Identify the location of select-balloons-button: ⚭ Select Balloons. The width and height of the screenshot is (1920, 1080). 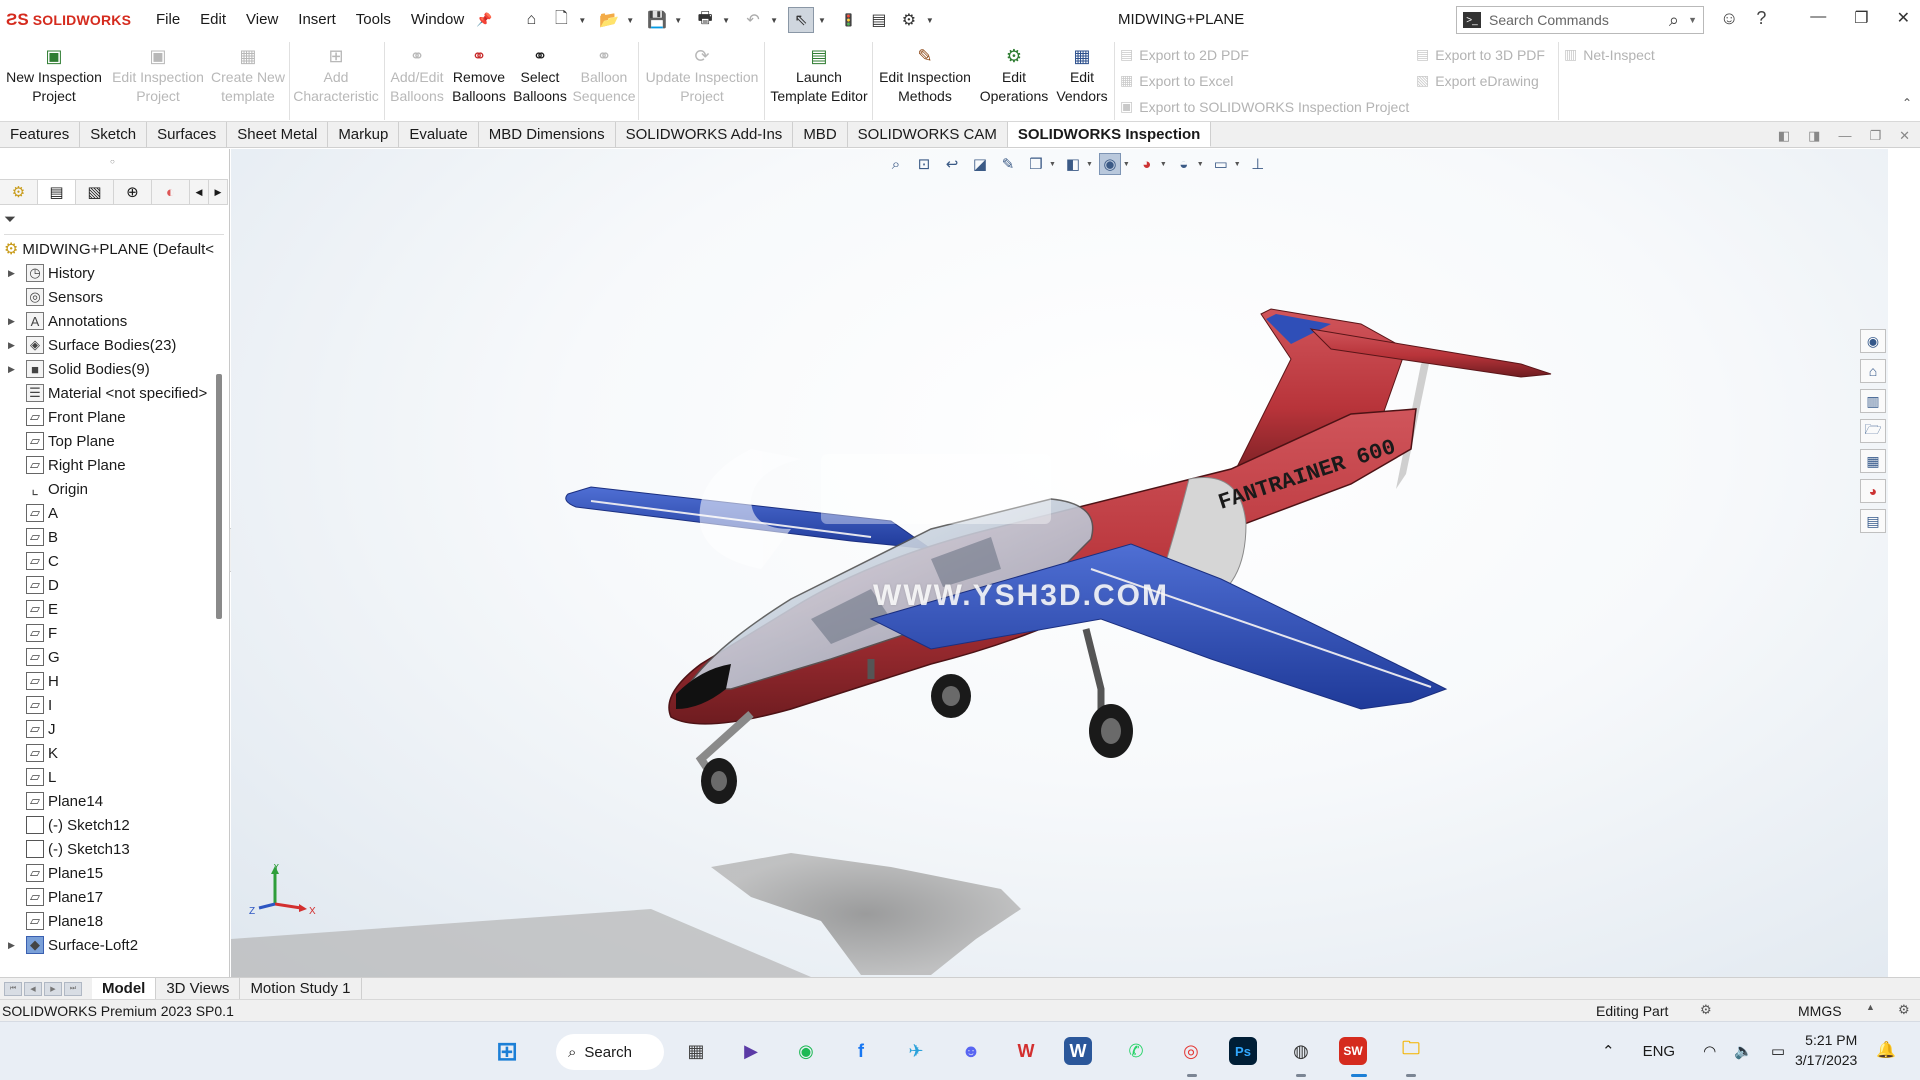
(540, 75).